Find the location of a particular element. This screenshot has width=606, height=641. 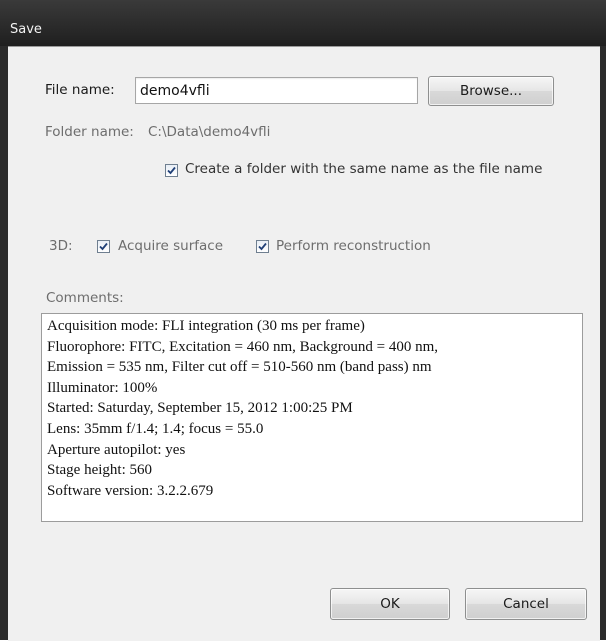

comment-line: Software version: 3.2.2.679 is located at coordinates (130, 490).